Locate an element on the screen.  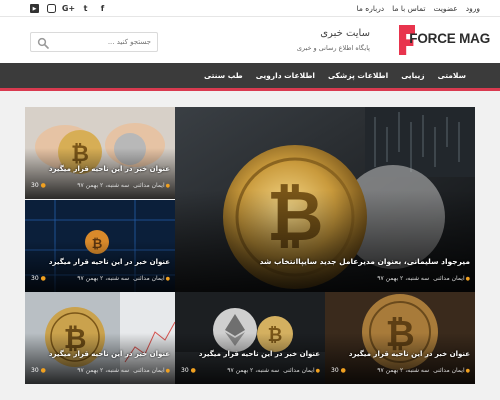
youtube-icon: ▶ is located at coordinates (34, 8).